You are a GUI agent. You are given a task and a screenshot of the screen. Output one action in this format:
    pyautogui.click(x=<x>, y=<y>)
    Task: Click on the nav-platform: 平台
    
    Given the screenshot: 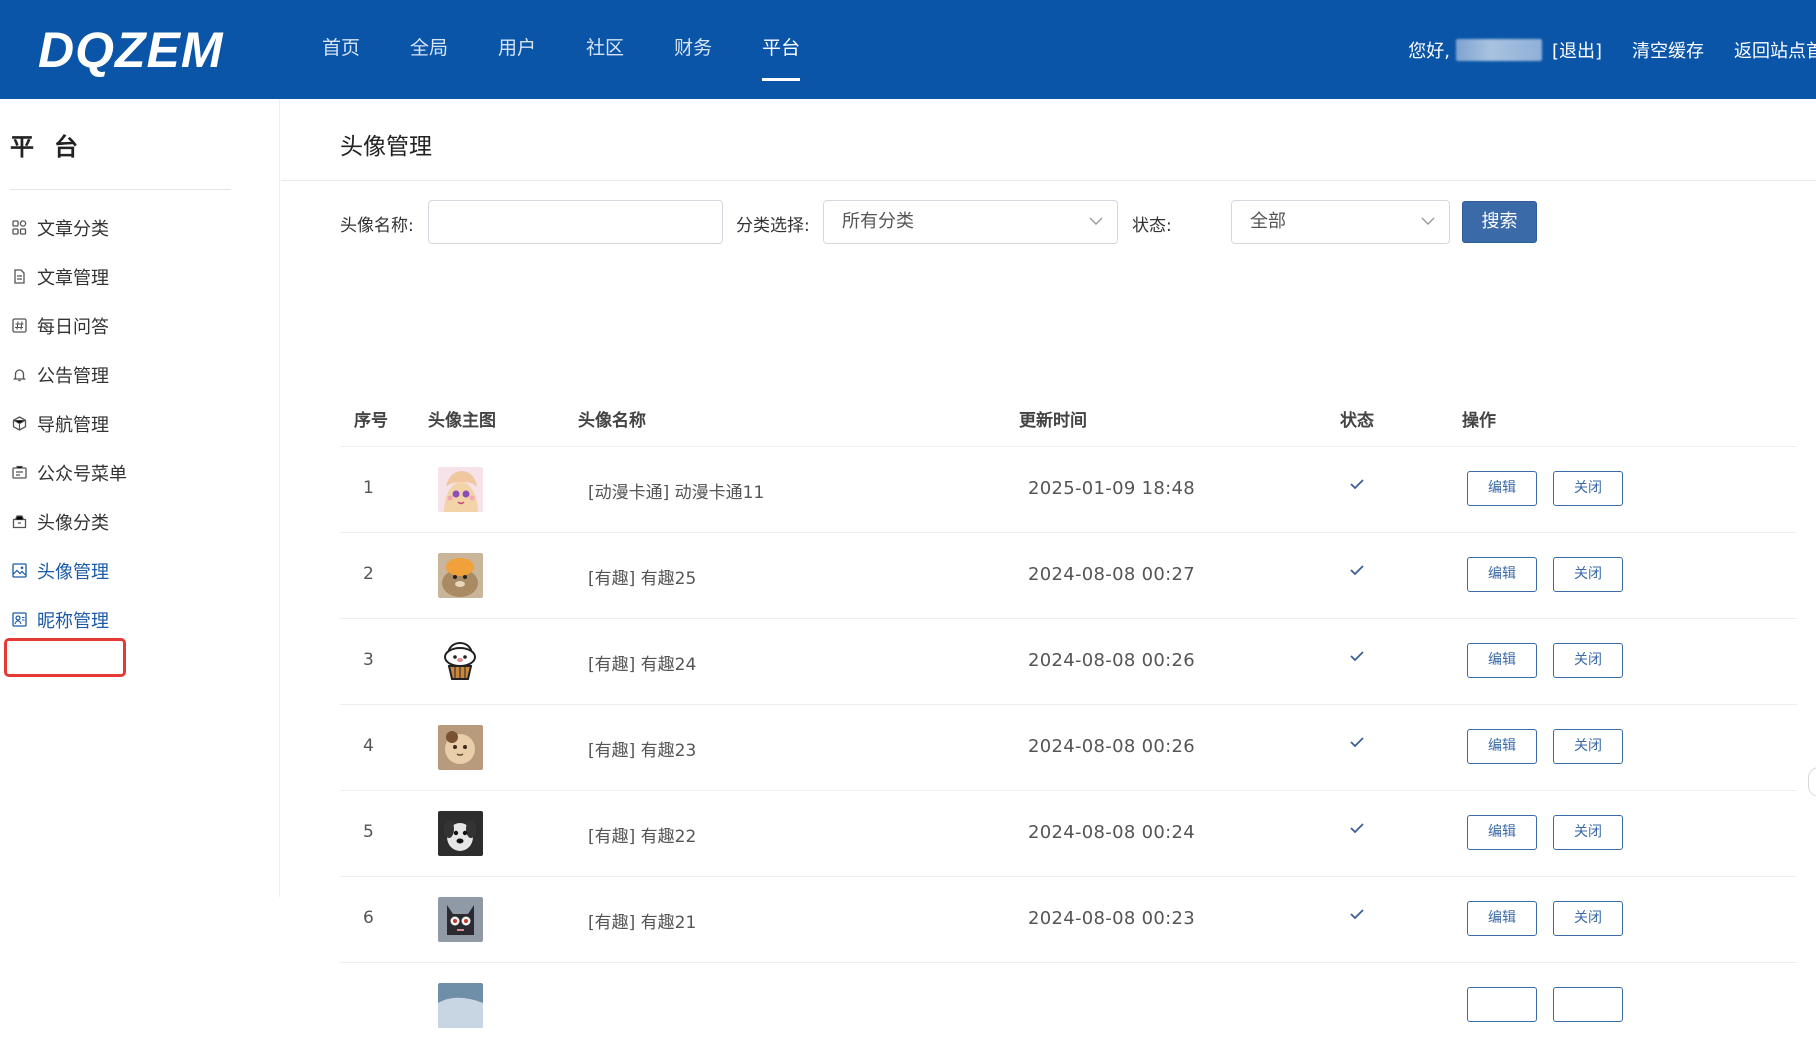 What is the action you would take?
    pyautogui.click(x=781, y=49)
    